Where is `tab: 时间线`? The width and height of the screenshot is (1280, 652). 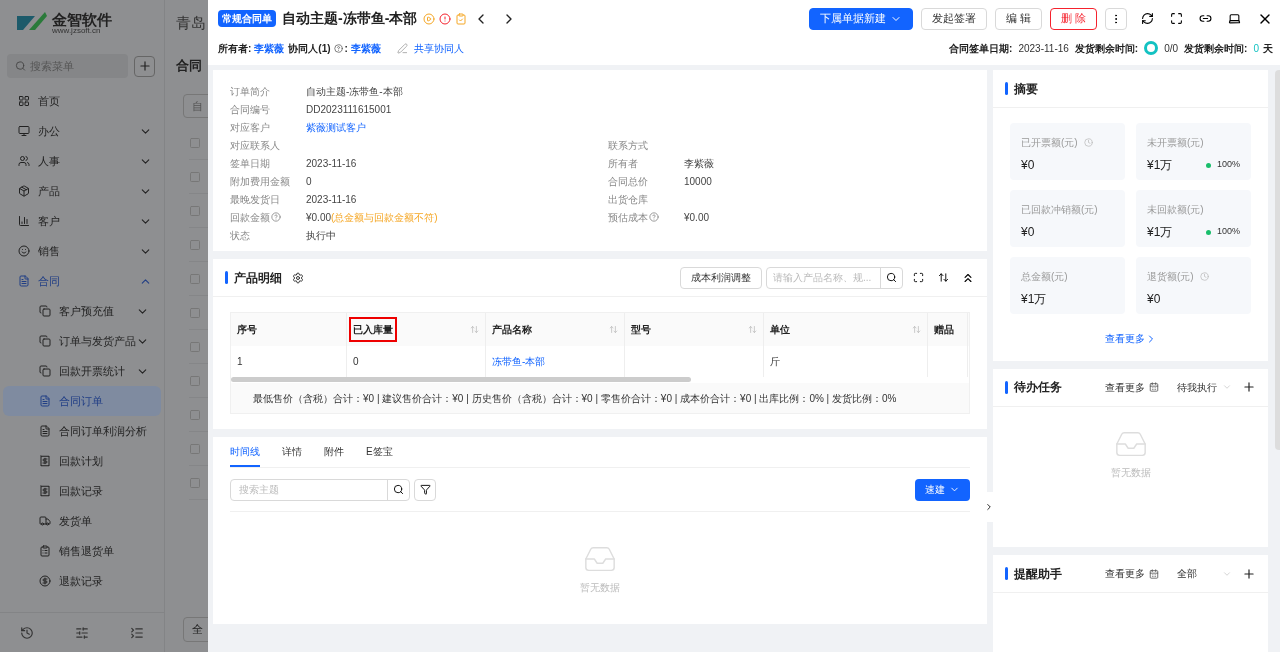
tab: 时间线 is located at coordinates (245, 452).